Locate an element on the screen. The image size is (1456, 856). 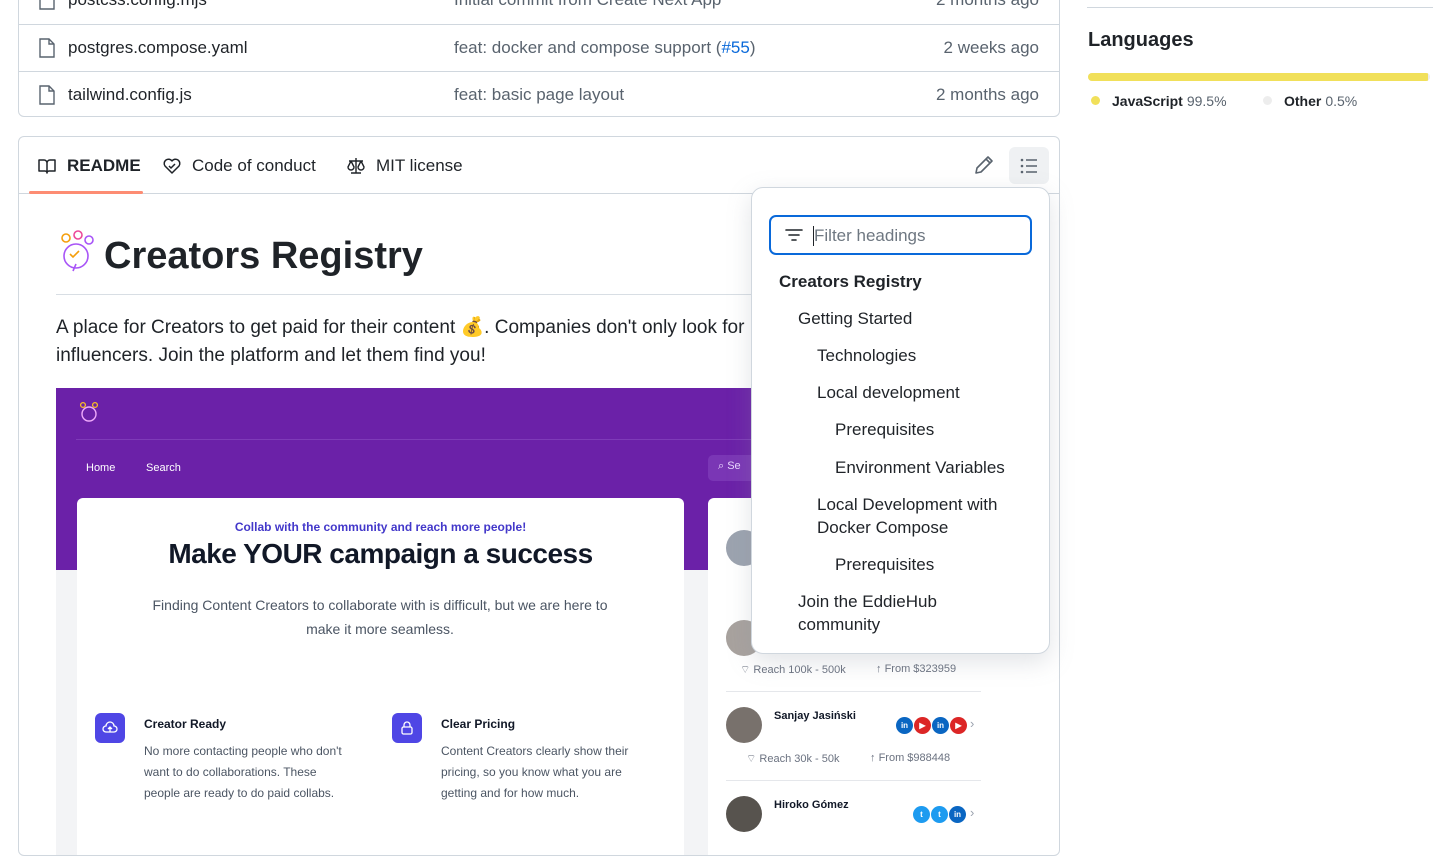
toc-item-technologies: Technologies is located at coordinates (866, 355).